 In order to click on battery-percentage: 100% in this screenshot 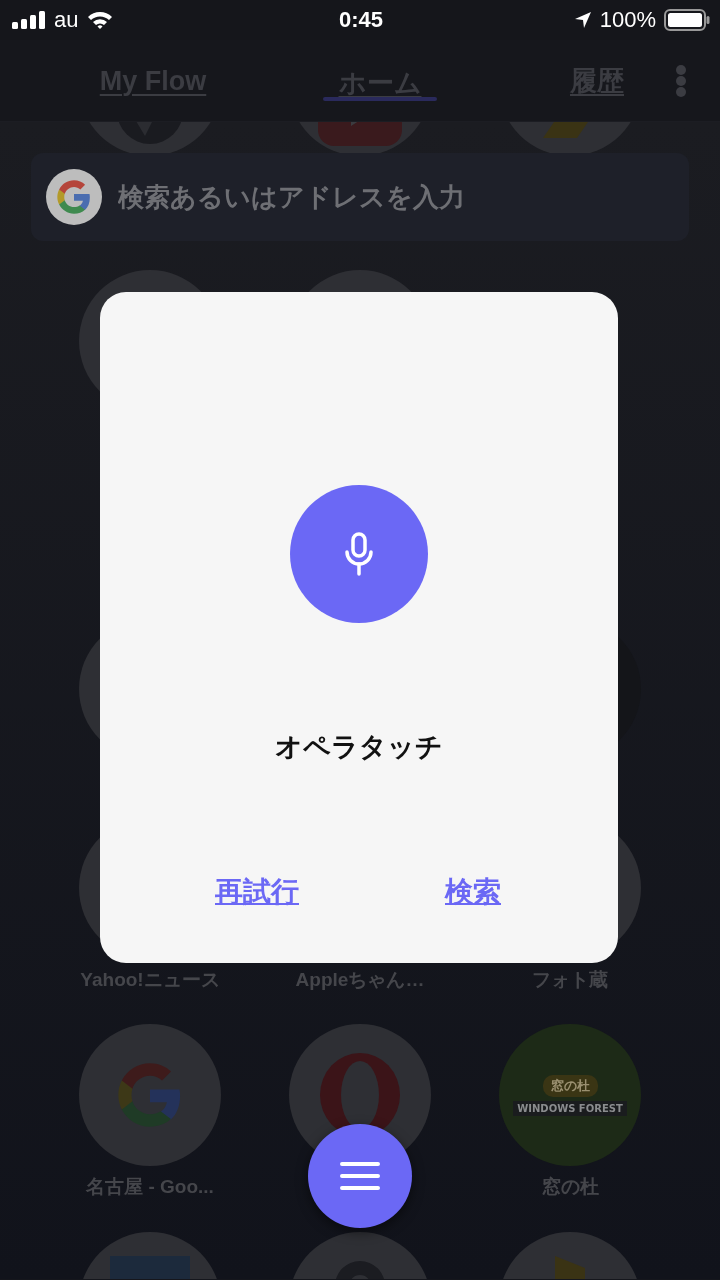, I will do `click(627, 20)`.